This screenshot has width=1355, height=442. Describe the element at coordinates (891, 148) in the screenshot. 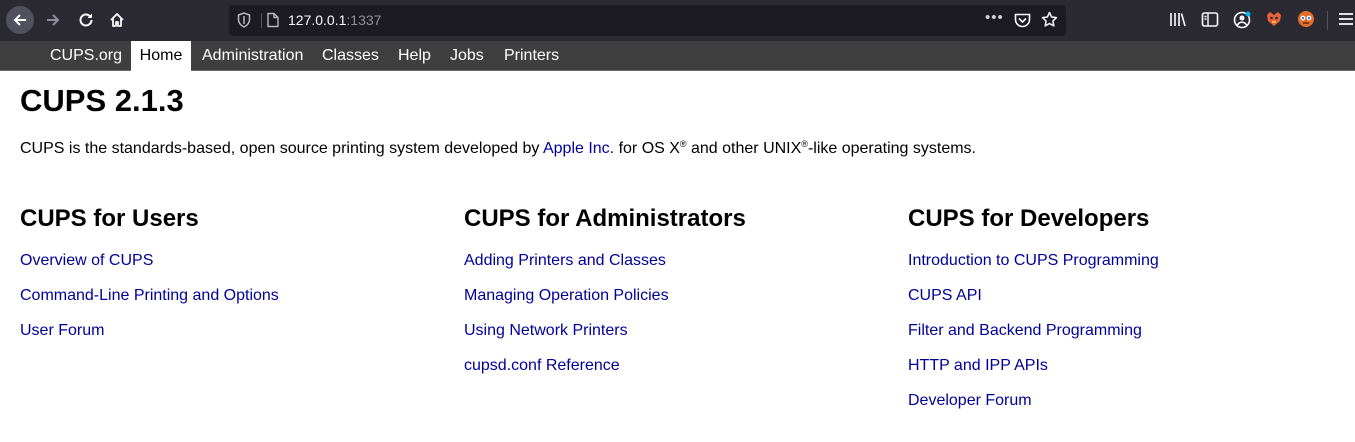

I see `intro-after: -like operating systems.` at that location.